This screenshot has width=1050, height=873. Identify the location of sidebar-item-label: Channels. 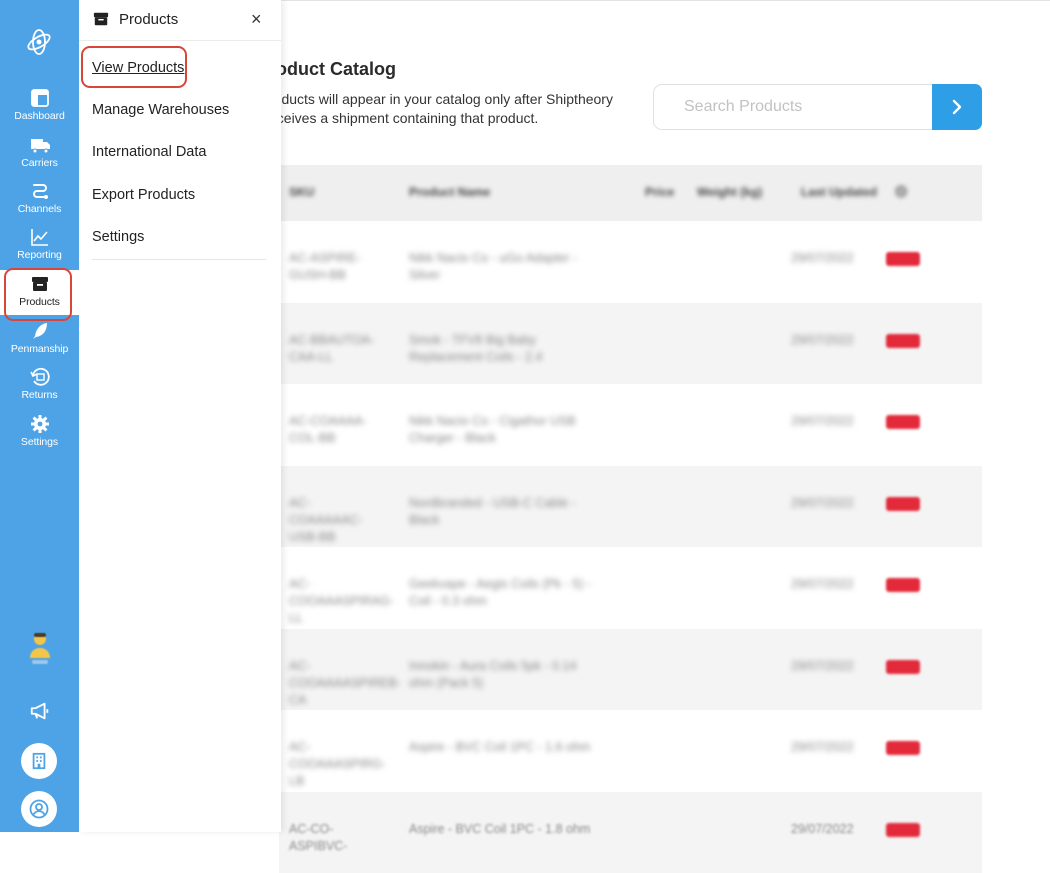
(39, 209).